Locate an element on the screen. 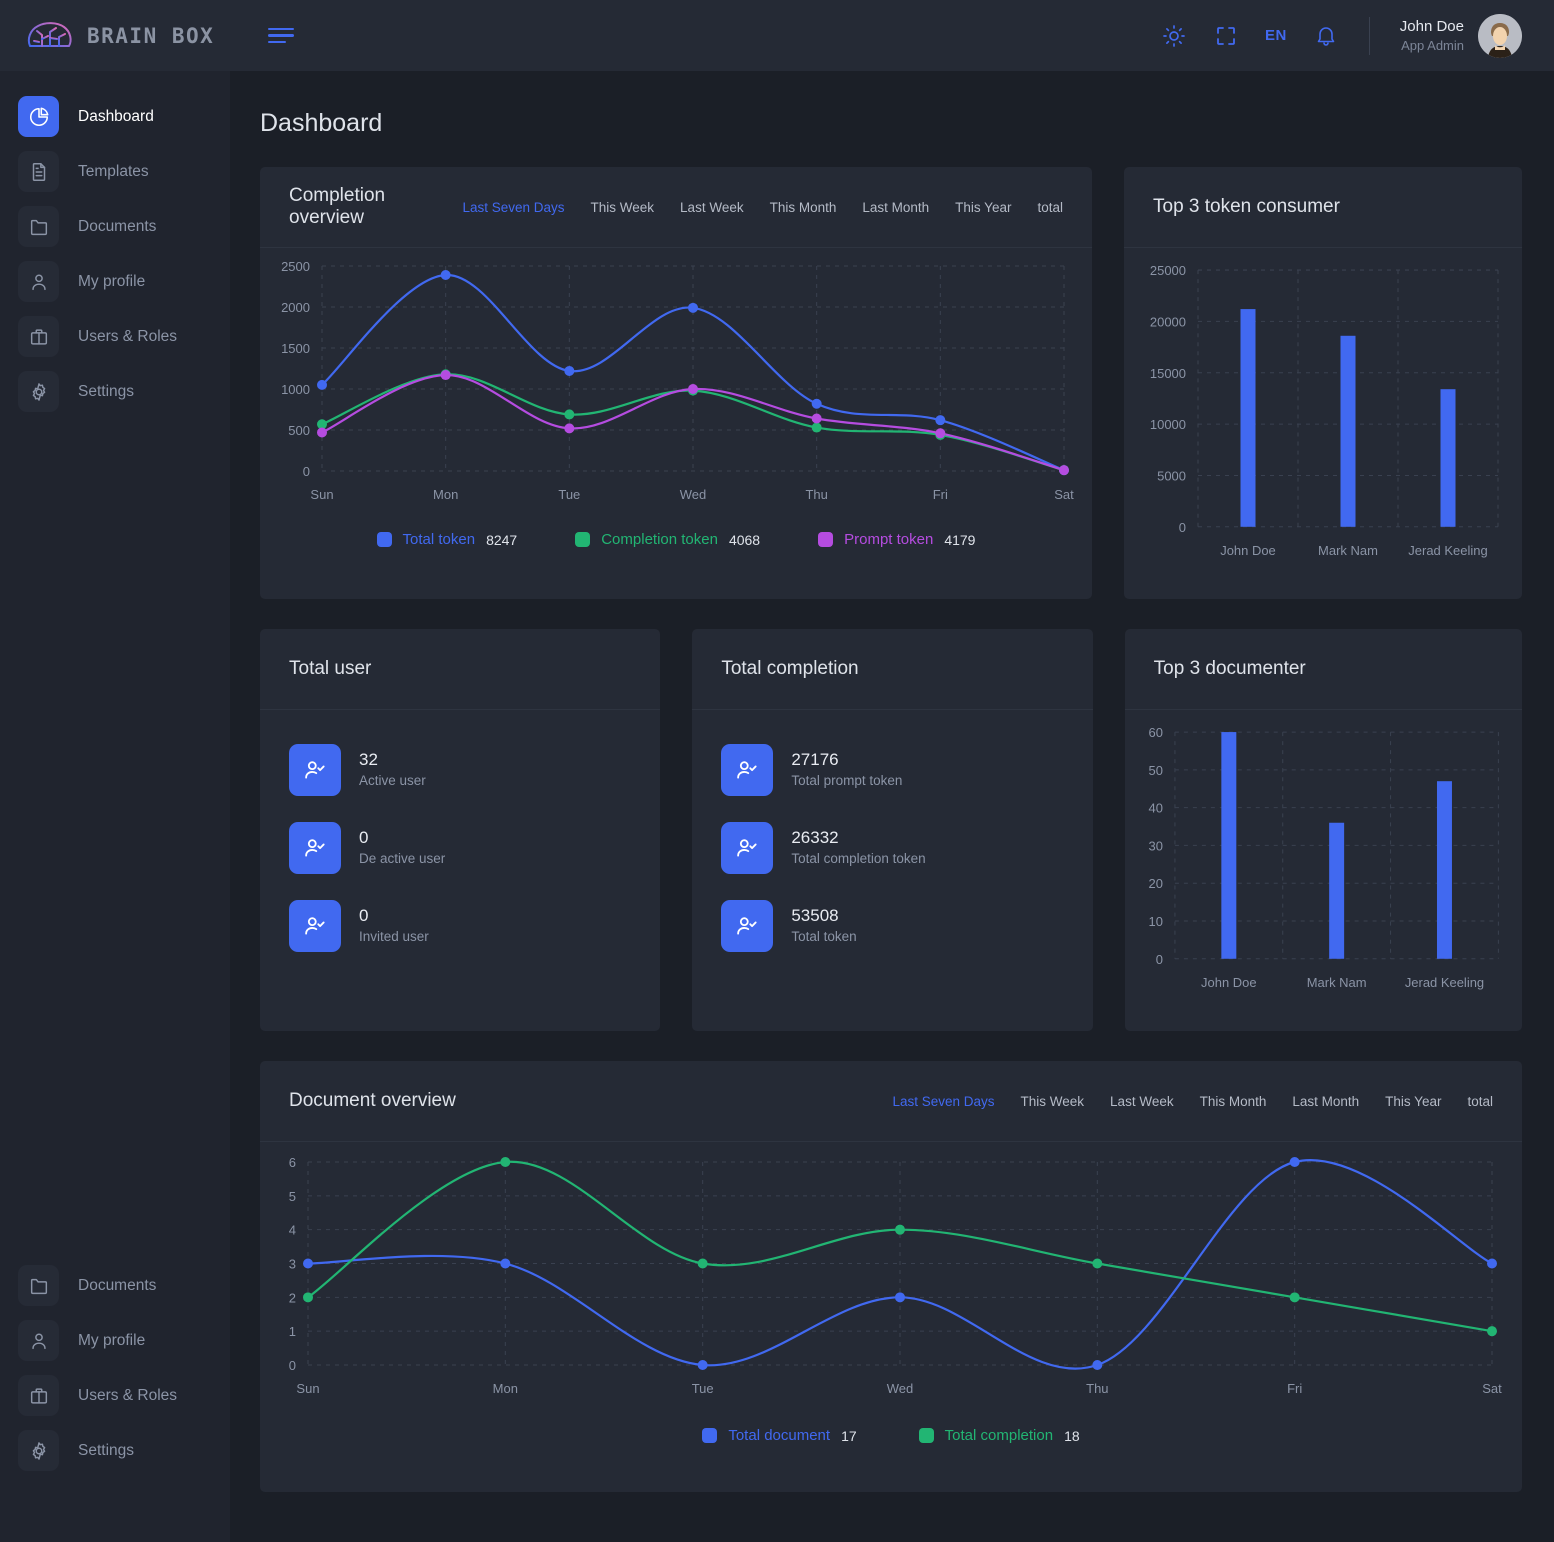  legend-item: Completion token 4068 is located at coordinates (667, 539).